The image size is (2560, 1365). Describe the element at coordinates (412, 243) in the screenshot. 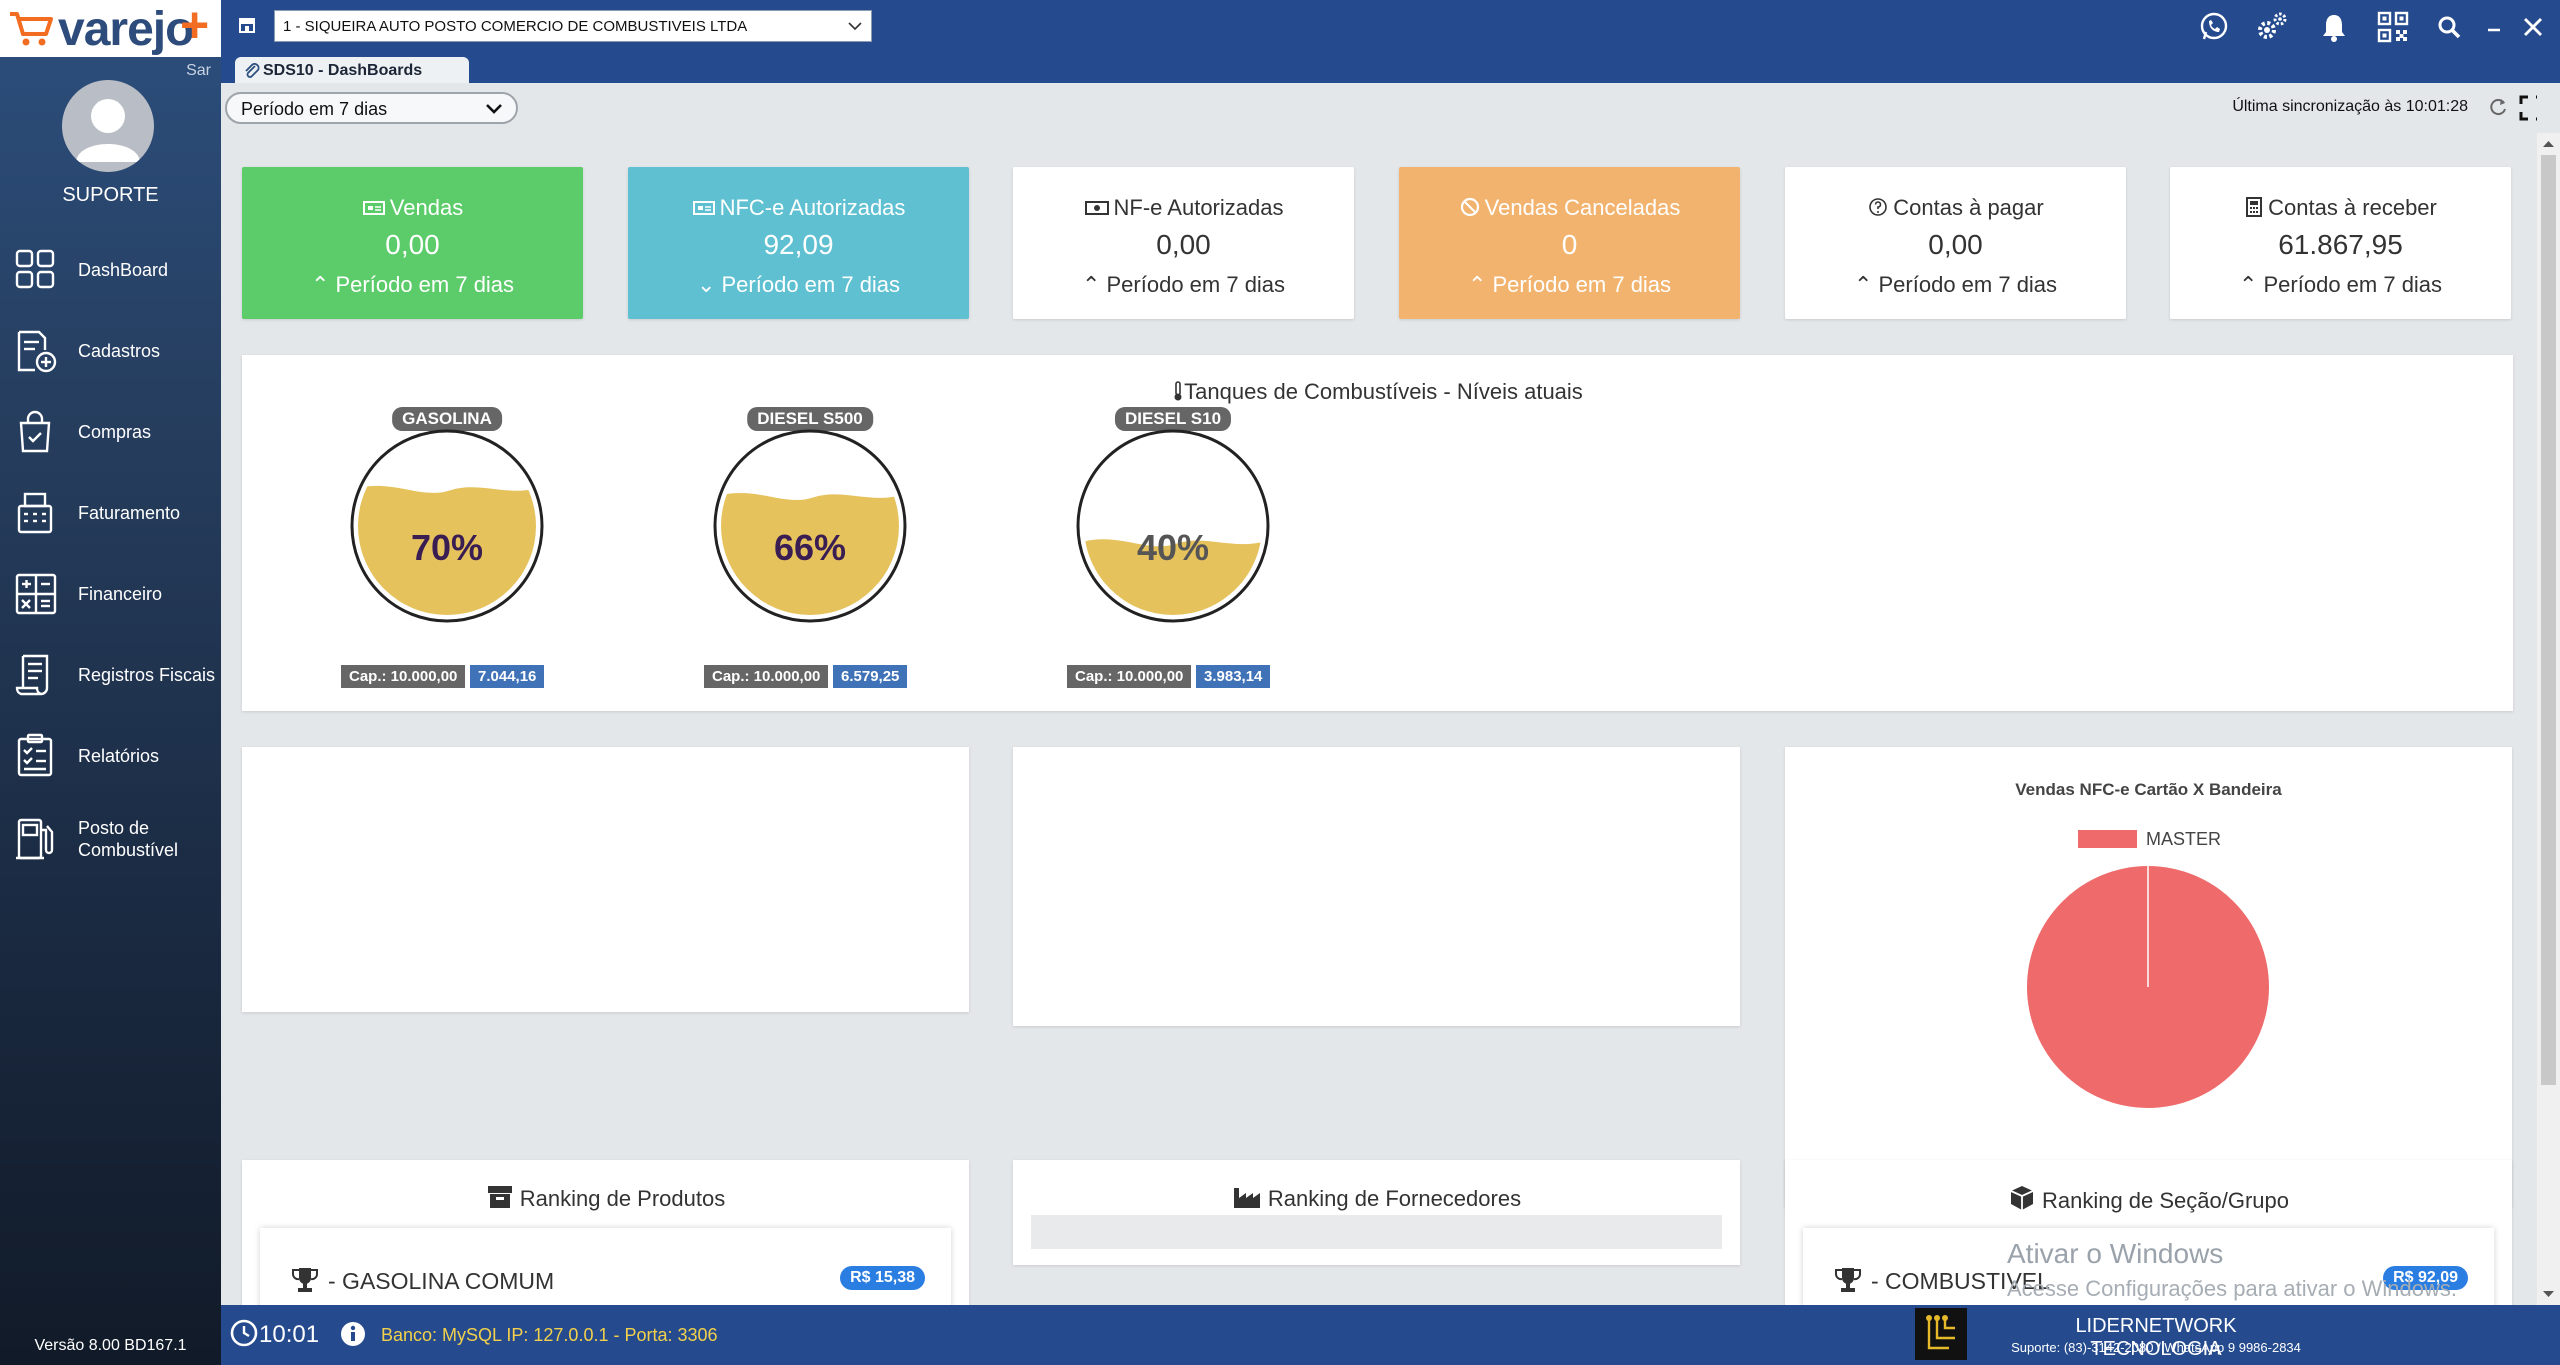

I see `kpi-vendas: Vendas 0,00 ⌃ Período em 7 dias` at that location.